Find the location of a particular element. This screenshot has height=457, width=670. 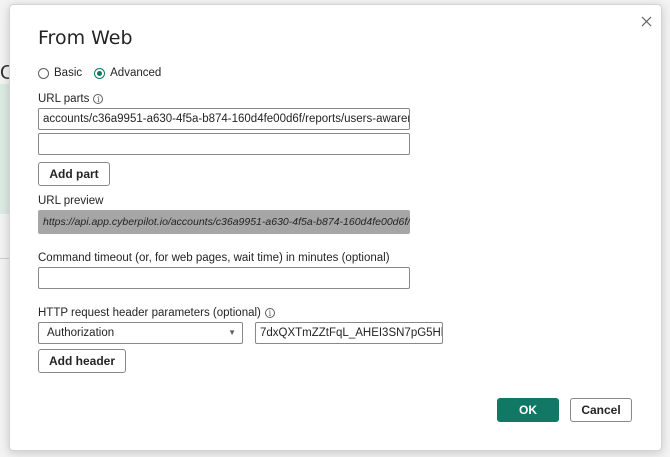

add-header-button: Add header is located at coordinates (82, 361).